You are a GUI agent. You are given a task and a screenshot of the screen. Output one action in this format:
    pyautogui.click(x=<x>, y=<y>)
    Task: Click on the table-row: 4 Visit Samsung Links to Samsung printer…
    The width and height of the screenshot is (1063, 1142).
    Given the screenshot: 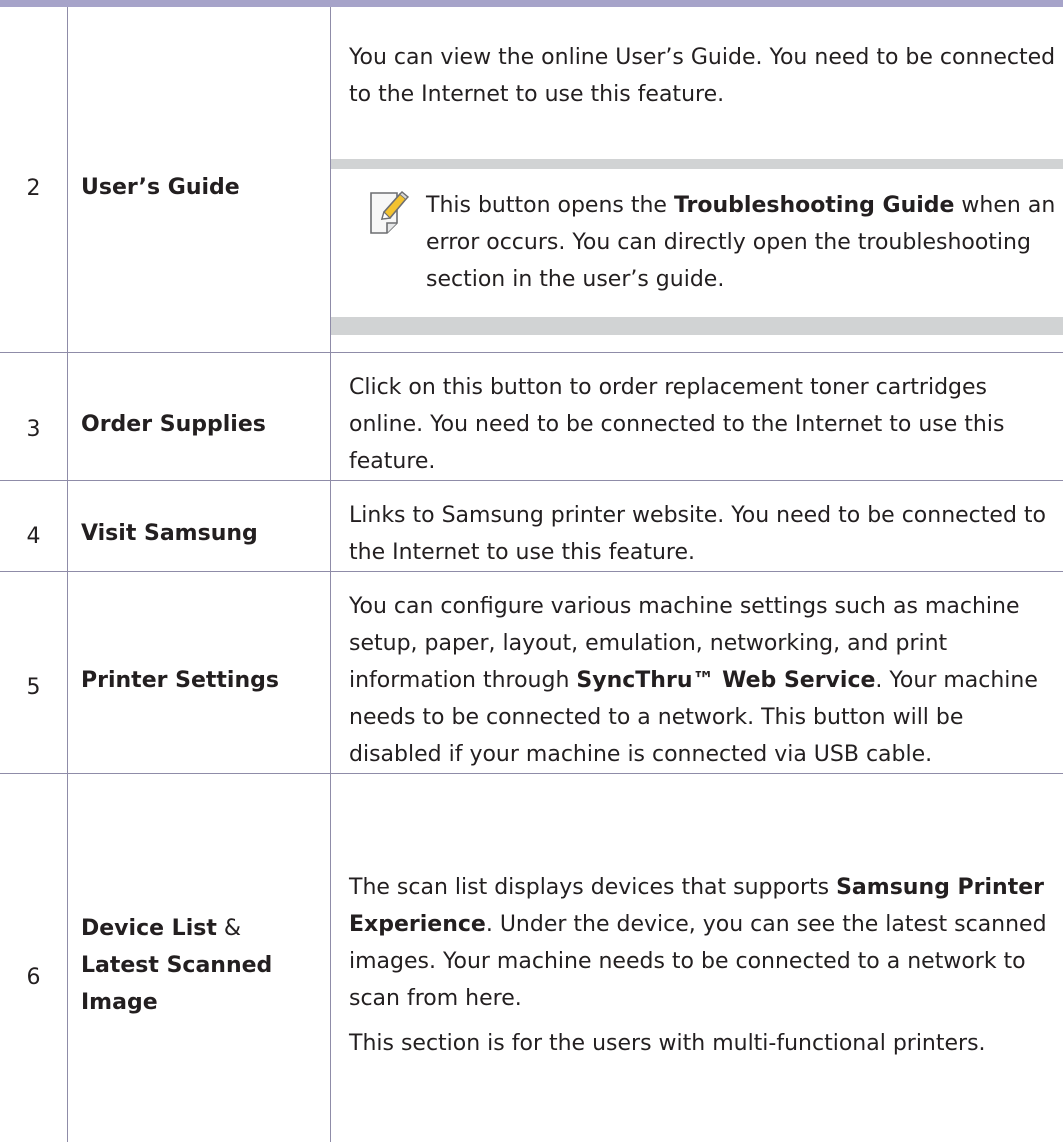 What is the action you would take?
    pyautogui.click(x=531, y=525)
    